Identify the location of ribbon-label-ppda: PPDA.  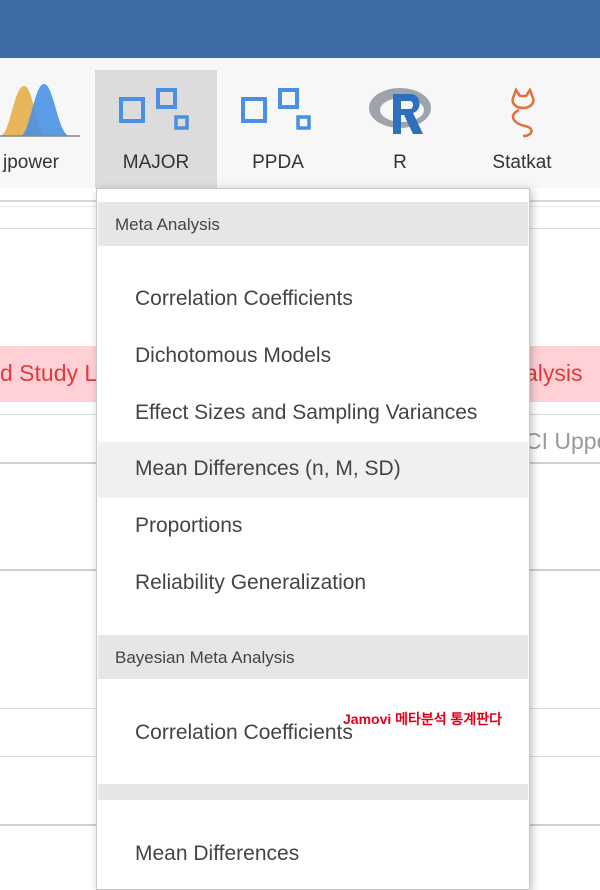
(278, 162).